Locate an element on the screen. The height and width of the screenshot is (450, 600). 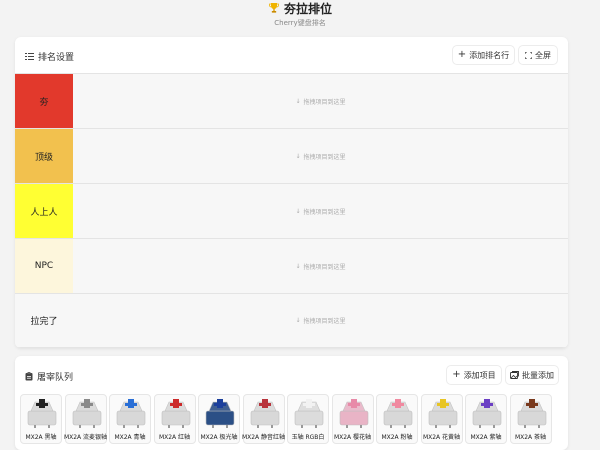
queue-item: MX2A 茶轴 is located at coordinates (530, 419).